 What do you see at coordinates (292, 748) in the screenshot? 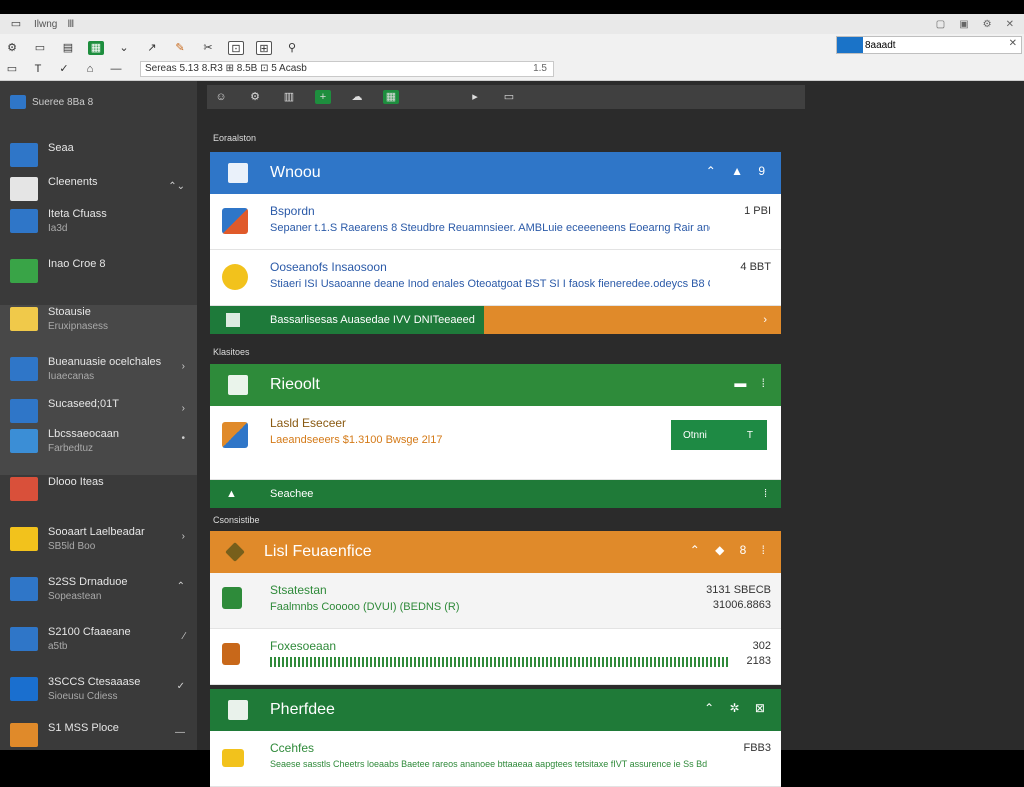
I see `item-title: Ccehfes` at bounding box center [292, 748].